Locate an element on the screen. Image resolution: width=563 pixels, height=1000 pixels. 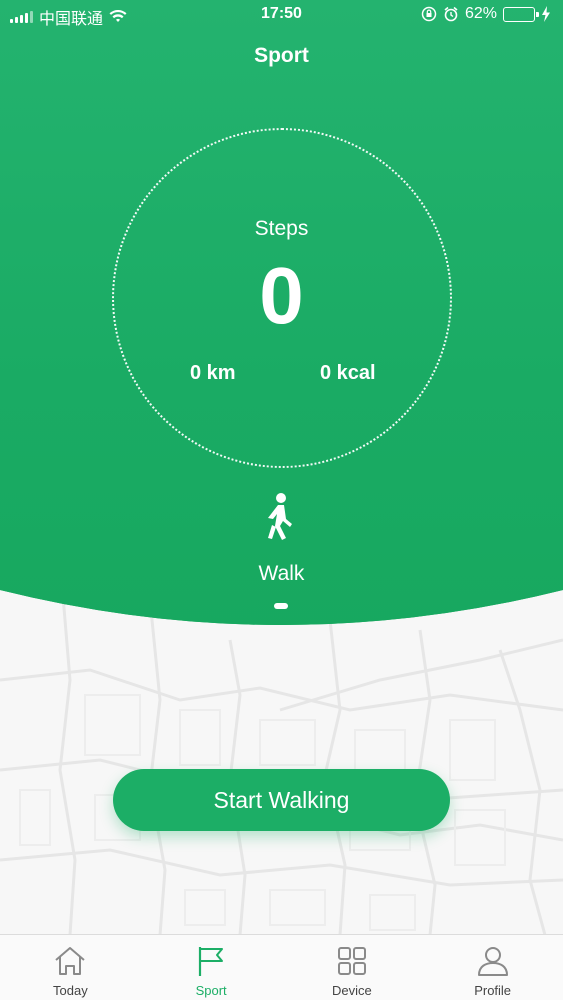
walking-person-icon is located at coordinates (280, 517).